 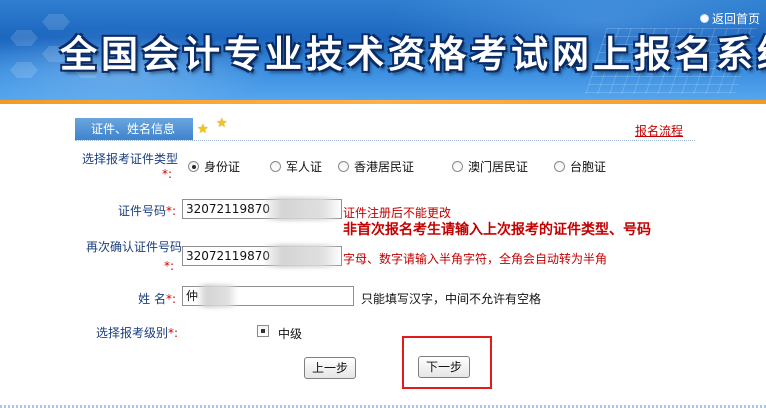 What do you see at coordinates (383, 102) in the screenshot?
I see `header-divider` at bounding box center [383, 102].